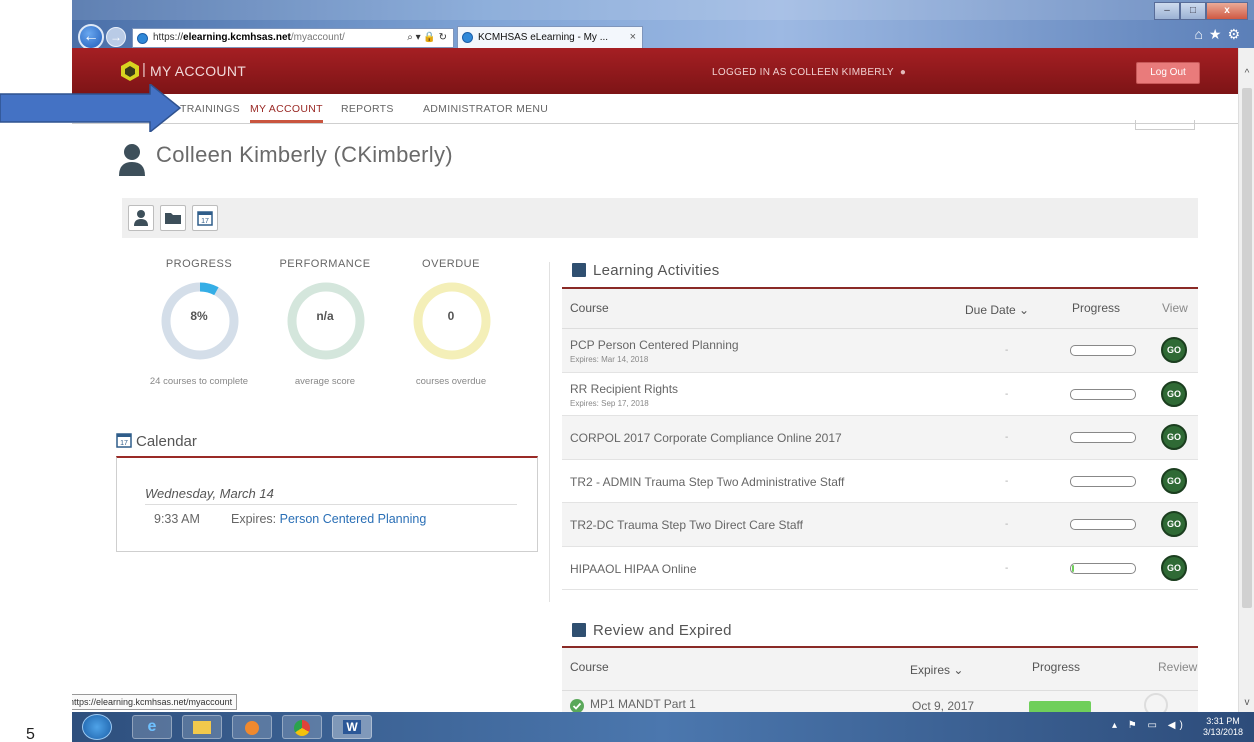 Image resolution: width=1254 pixels, height=742 pixels. I want to click on col-expires-label: Expires, so click(930, 670).